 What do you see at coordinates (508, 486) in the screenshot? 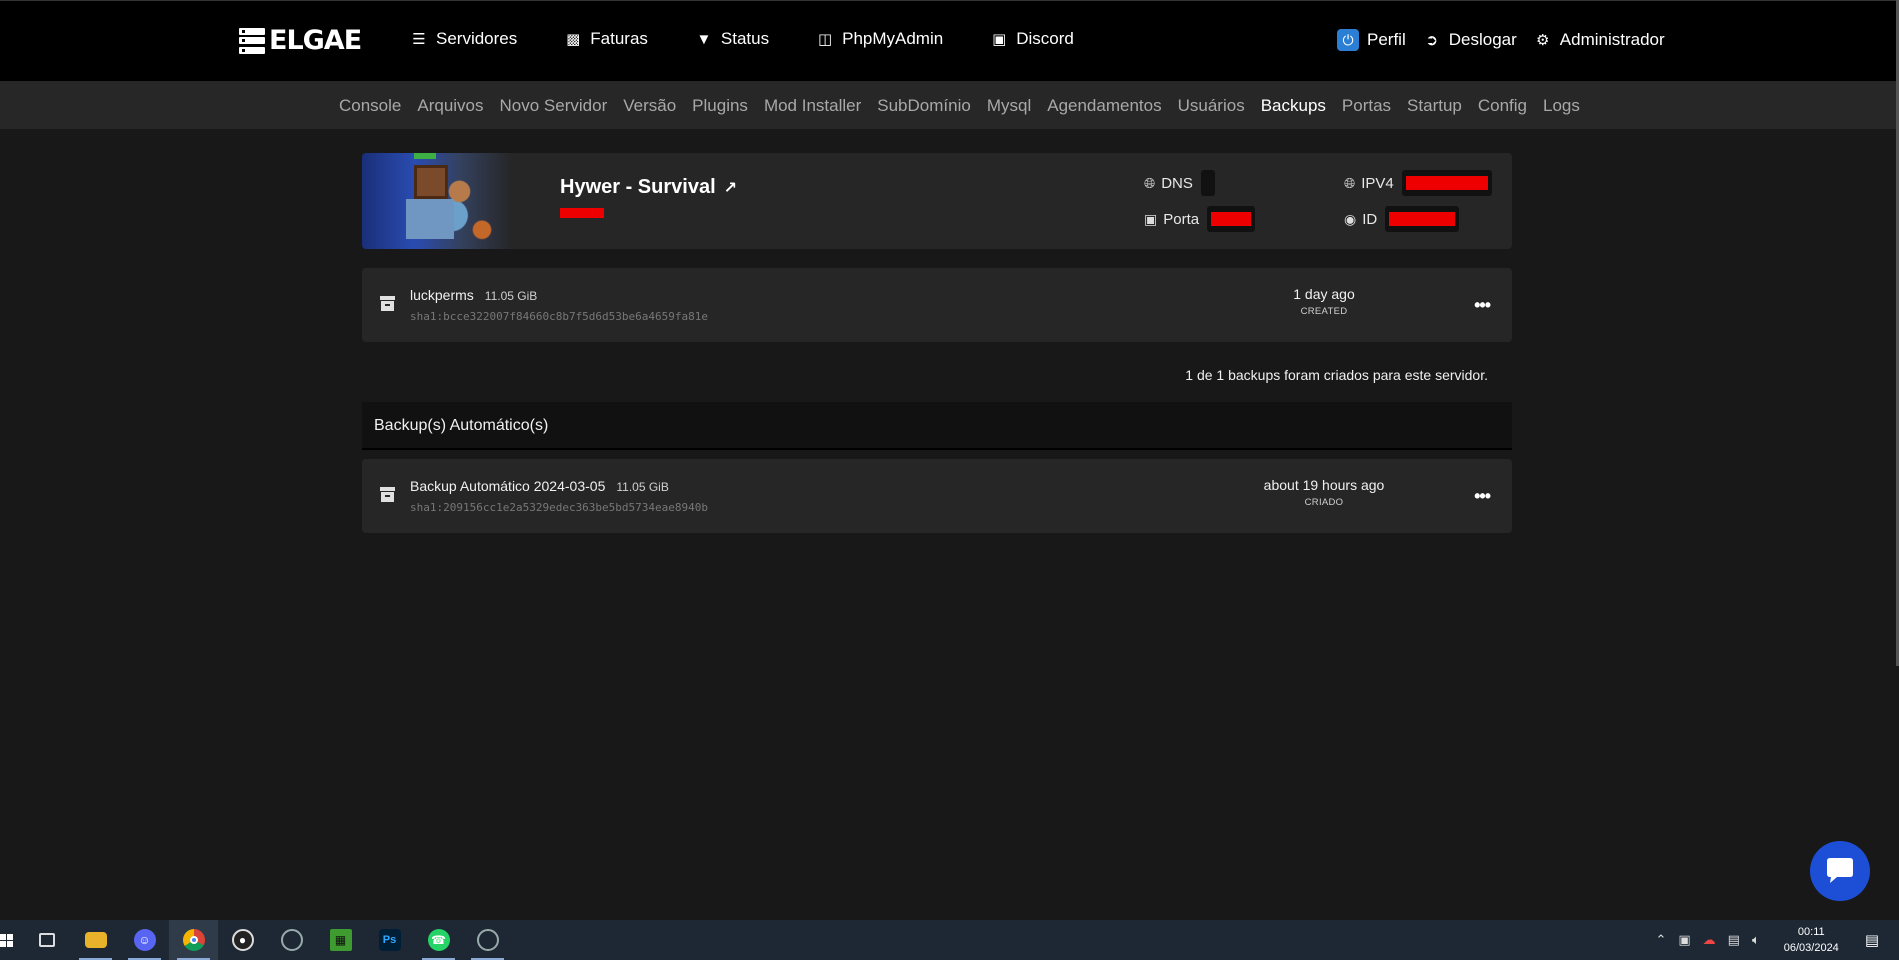
I see `backup-name: Backup Automático 2024-03-05` at bounding box center [508, 486].